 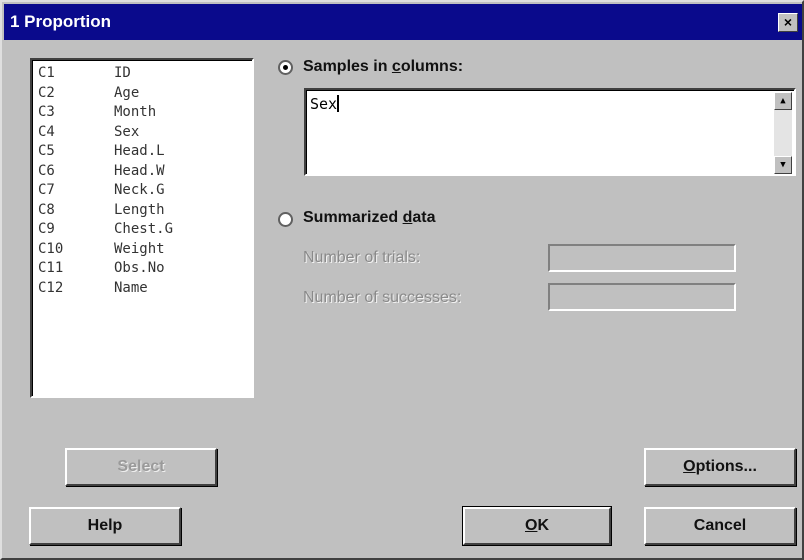 What do you see at coordinates (122, 73) in the screenshot?
I see `column-name: ID` at bounding box center [122, 73].